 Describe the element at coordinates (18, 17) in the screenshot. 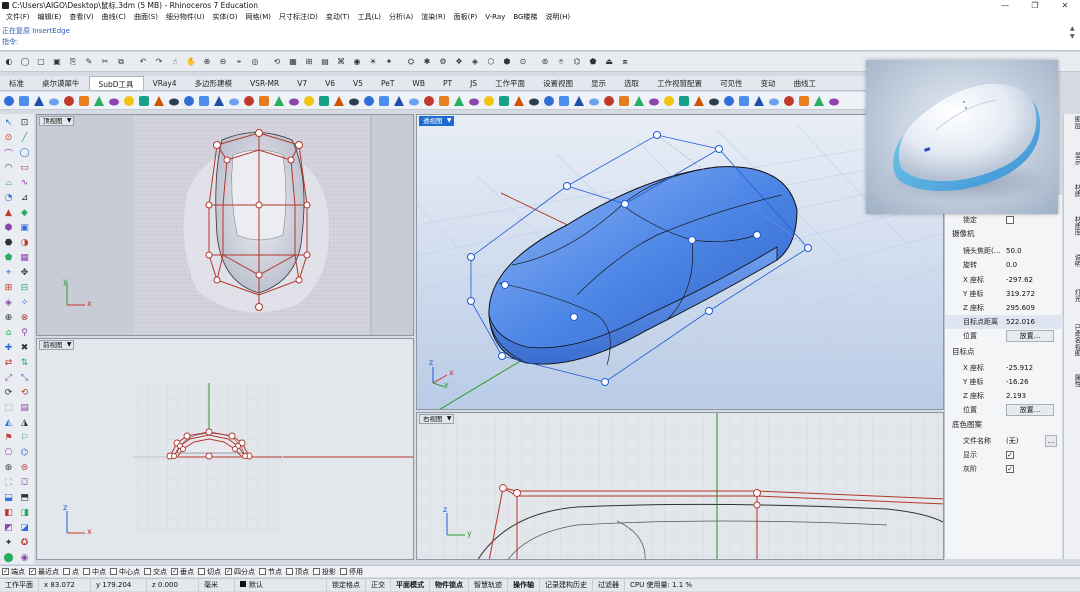

I see `menu-item: 文件(F)` at that location.